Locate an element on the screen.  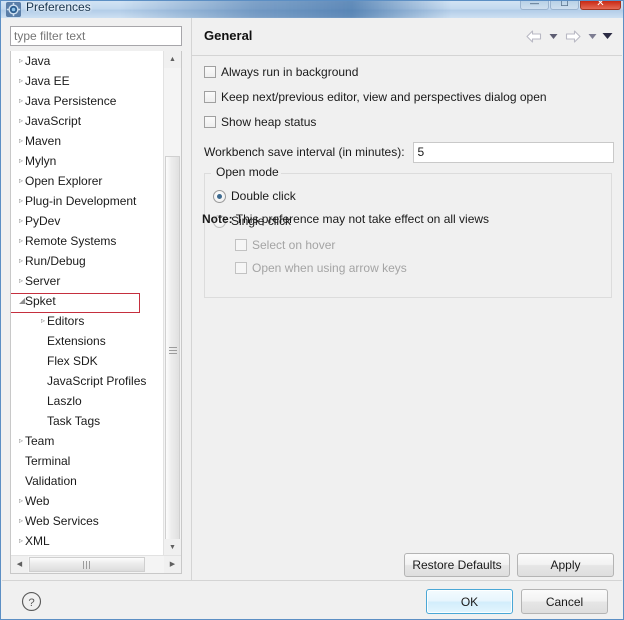
open-mode-legend: Open mode is located at coordinates (247, 172).